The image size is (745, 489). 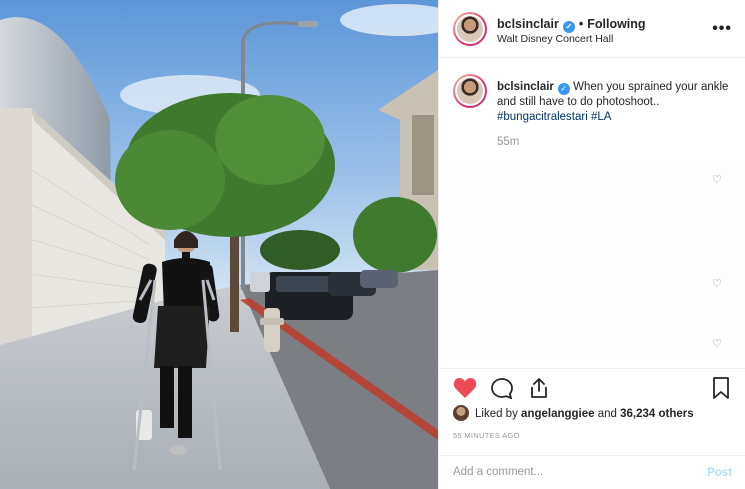 What do you see at coordinates (470, 29) in the screenshot?
I see `avatar` at bounding box center [470, 29].